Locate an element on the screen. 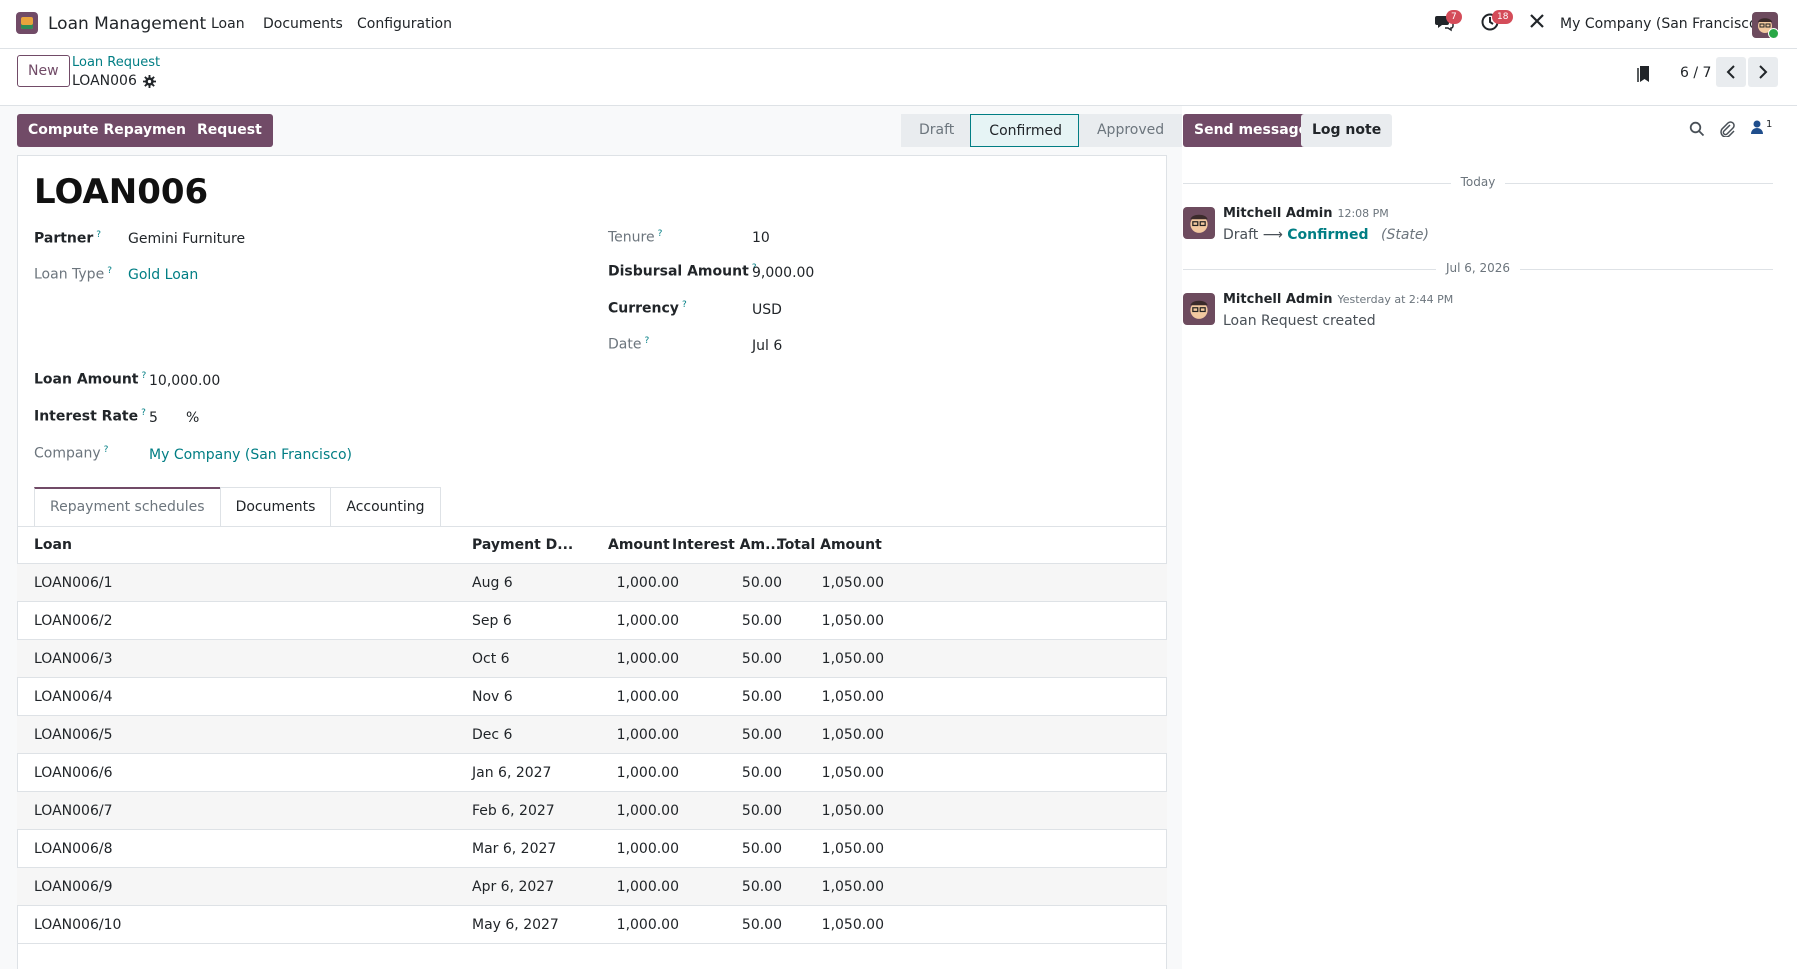 The height and width of the screenshot is (969, 1797). status-approved: Approved is located at coordinates (1130, 130).